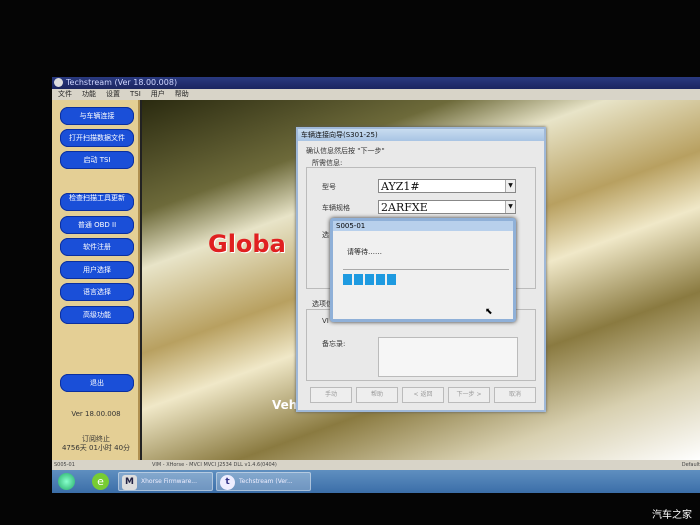  I want to click on subscription-remaining: 4756天 01小时 40分, so click(96, 448).